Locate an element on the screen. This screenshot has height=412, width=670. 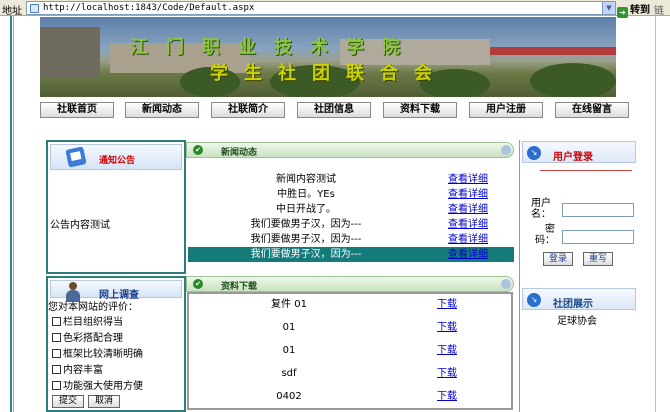
login-header: ↘ 用户登录 is located at coordinates (579, 152).